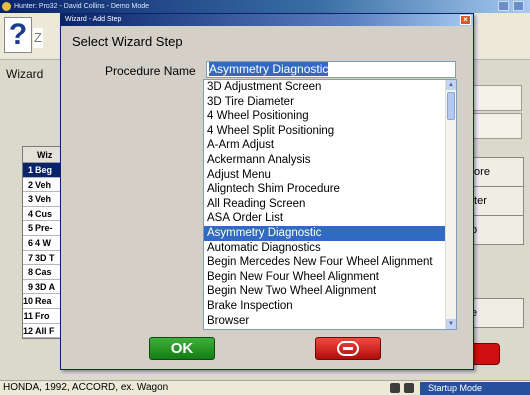 Image resolution: width=530 pixels, height=395 pixels. I want to click on dialog-close-icon: ×, so click(465, 20).